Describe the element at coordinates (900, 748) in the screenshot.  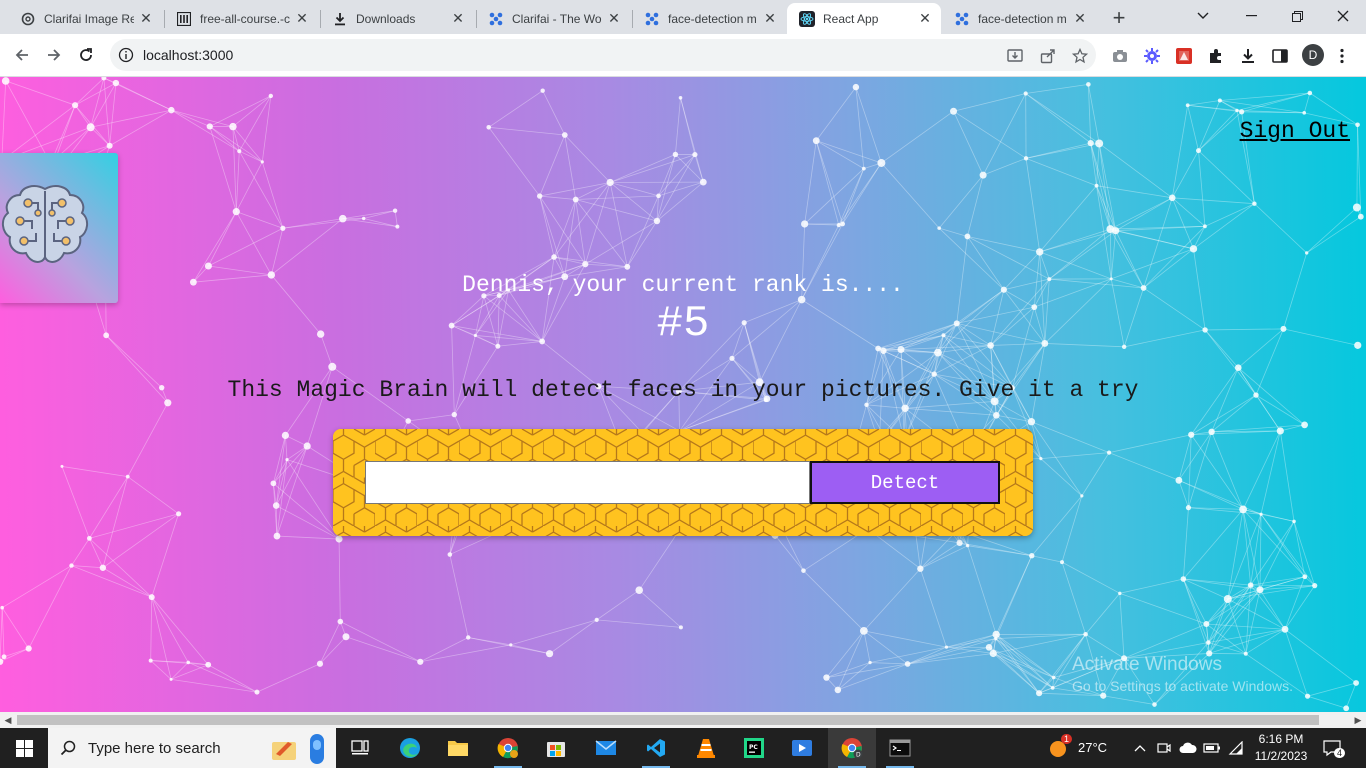
I see `terminal-icon` at that location.